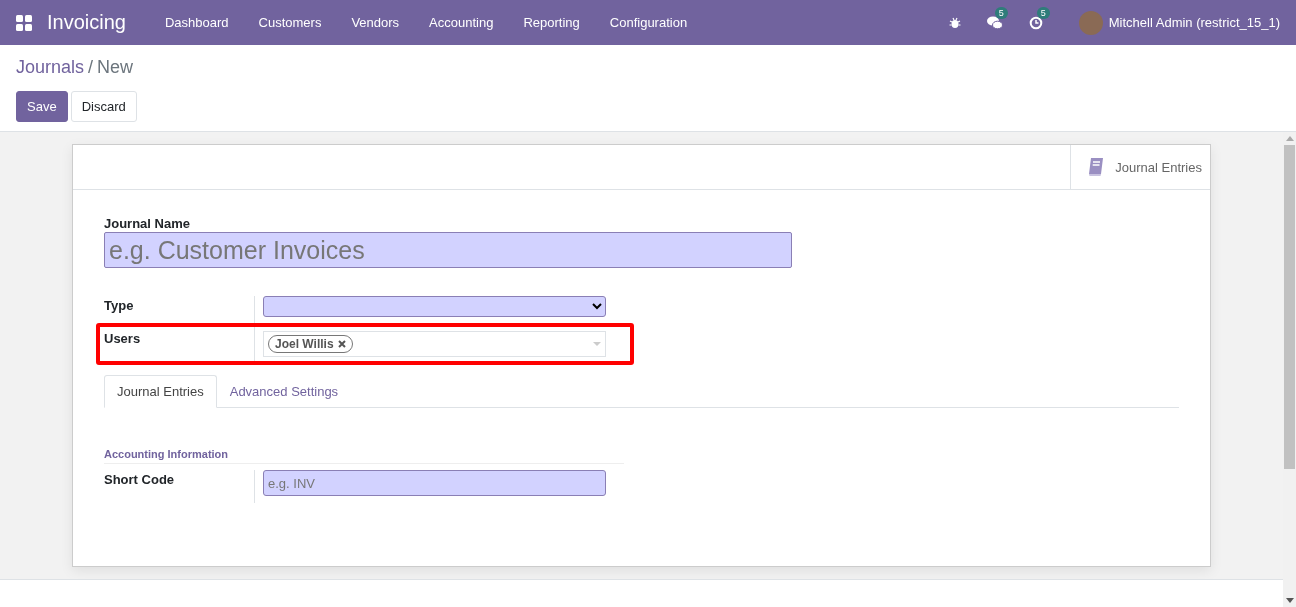 The image size is (1296, 607). Describe the element at coordinates (375, 22) in the screenshot. I see `menu-item: Vendors` at that location.